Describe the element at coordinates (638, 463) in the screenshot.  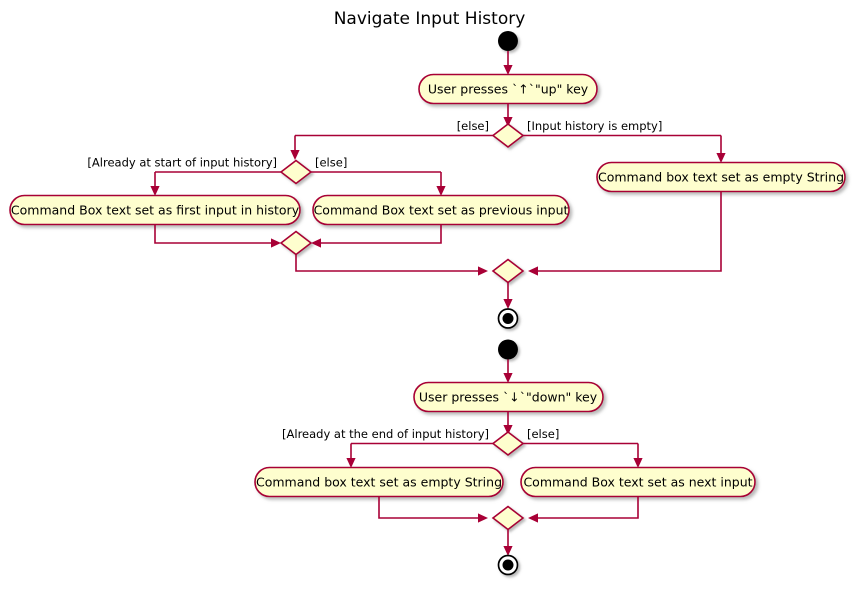
I see `arrowhead-down-right-down` at that location.